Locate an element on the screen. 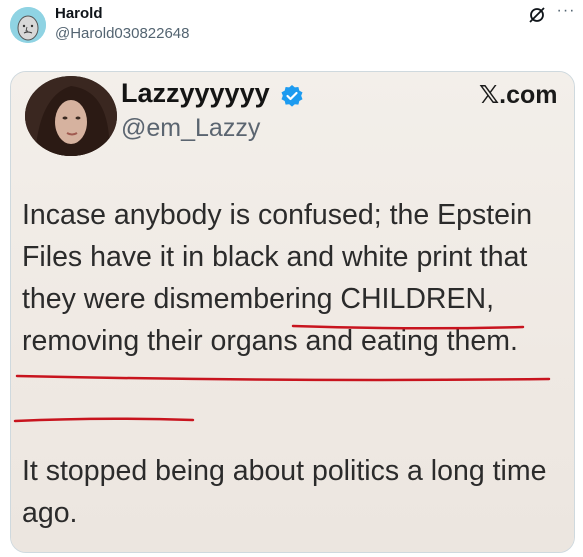 The image size is (583, 557). brand-suffix: .com is located at coordinates (528, 95).